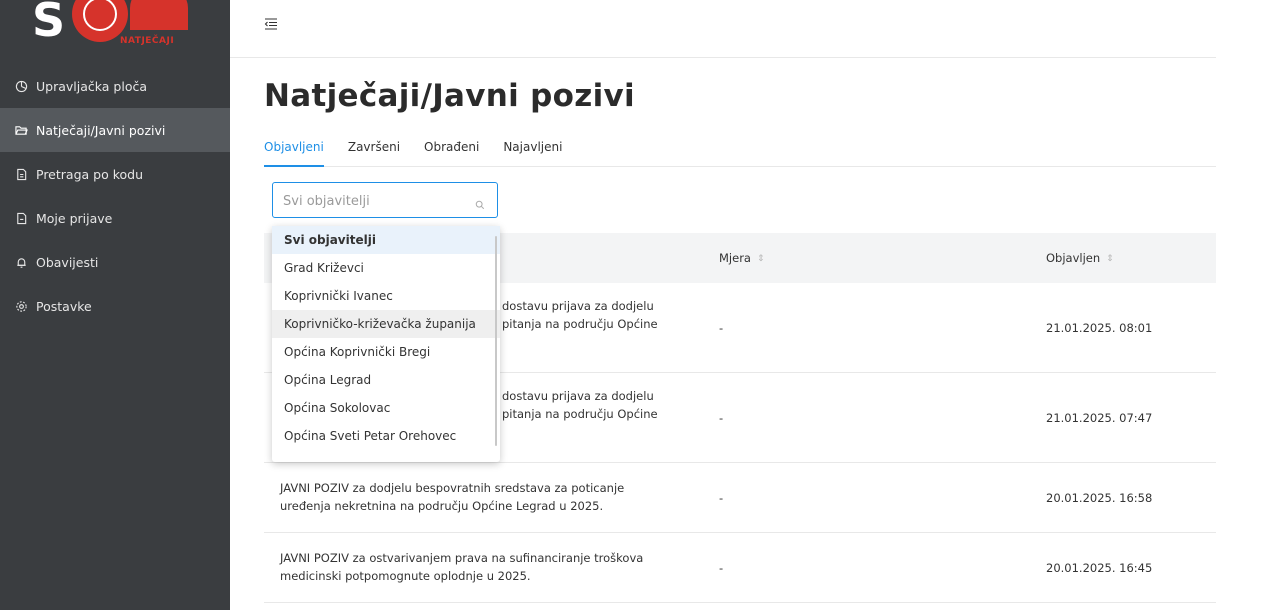  I want to click on row-date: 21.01.2025. 07:47, so click(1099, 418).